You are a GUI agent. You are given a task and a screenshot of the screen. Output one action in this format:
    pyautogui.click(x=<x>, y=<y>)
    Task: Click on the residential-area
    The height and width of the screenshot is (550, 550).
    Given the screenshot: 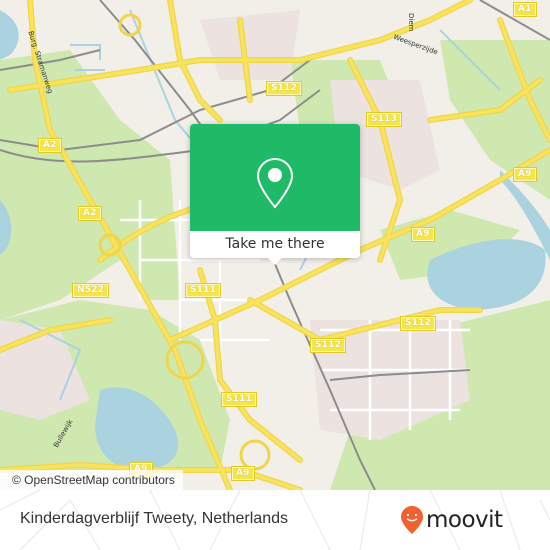 What is the action you would take?
    pyautogui.click(x=250, y=45)
    